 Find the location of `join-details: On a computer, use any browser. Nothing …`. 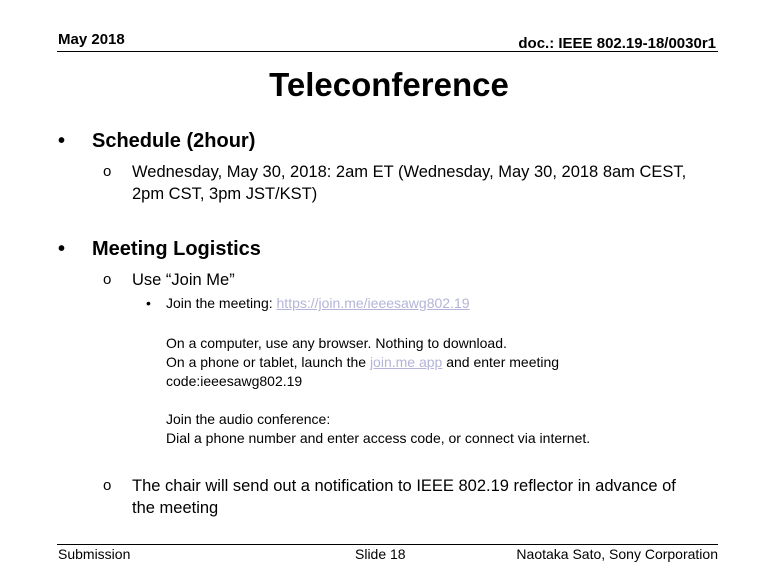

join-details: On a computer, use any browser. Nothing … is located at coordinates (378, 391).